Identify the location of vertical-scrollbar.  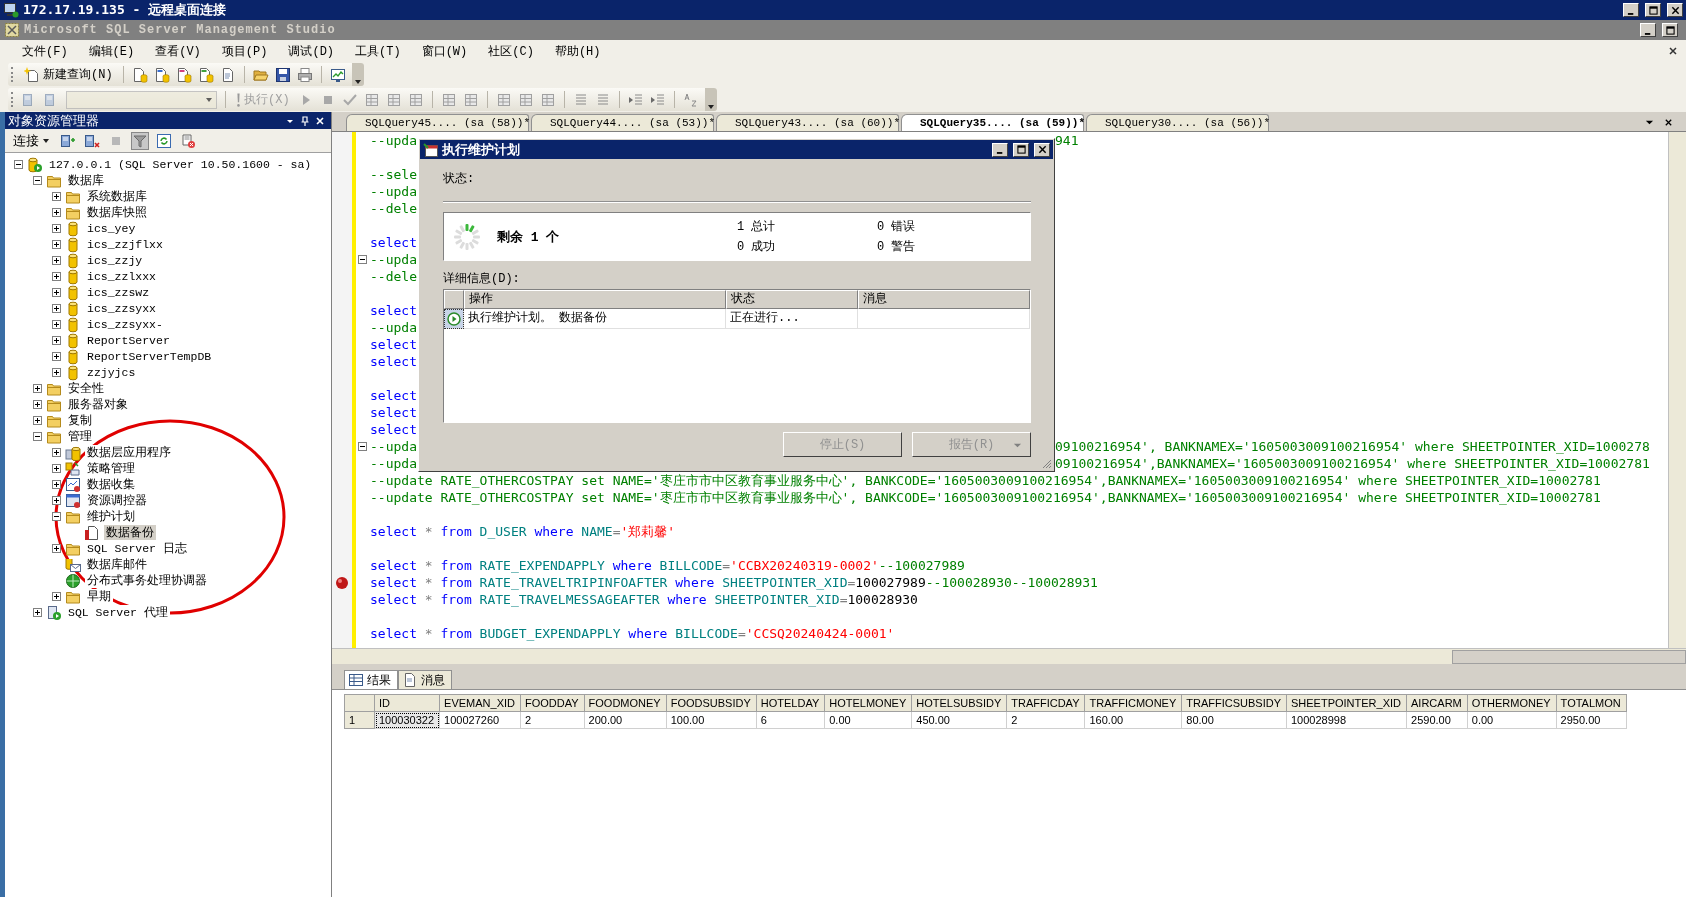
(1677, 390).